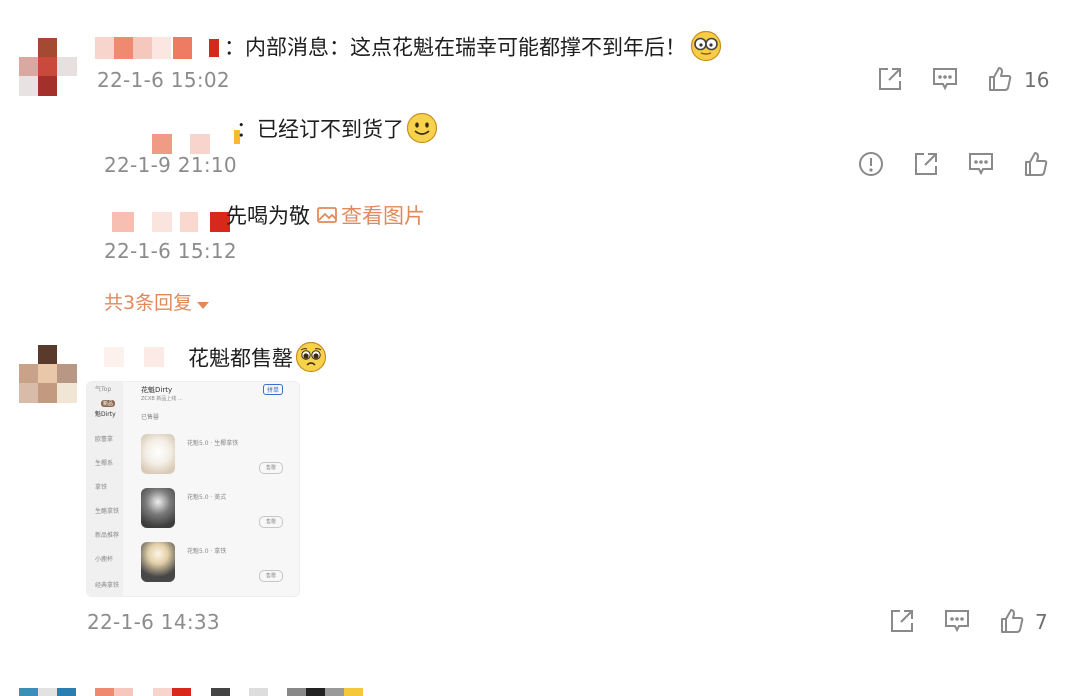 This screenshot has width=1080, height=696. I want to click on thumb-section-label: 已售罄, so click(150, 417).